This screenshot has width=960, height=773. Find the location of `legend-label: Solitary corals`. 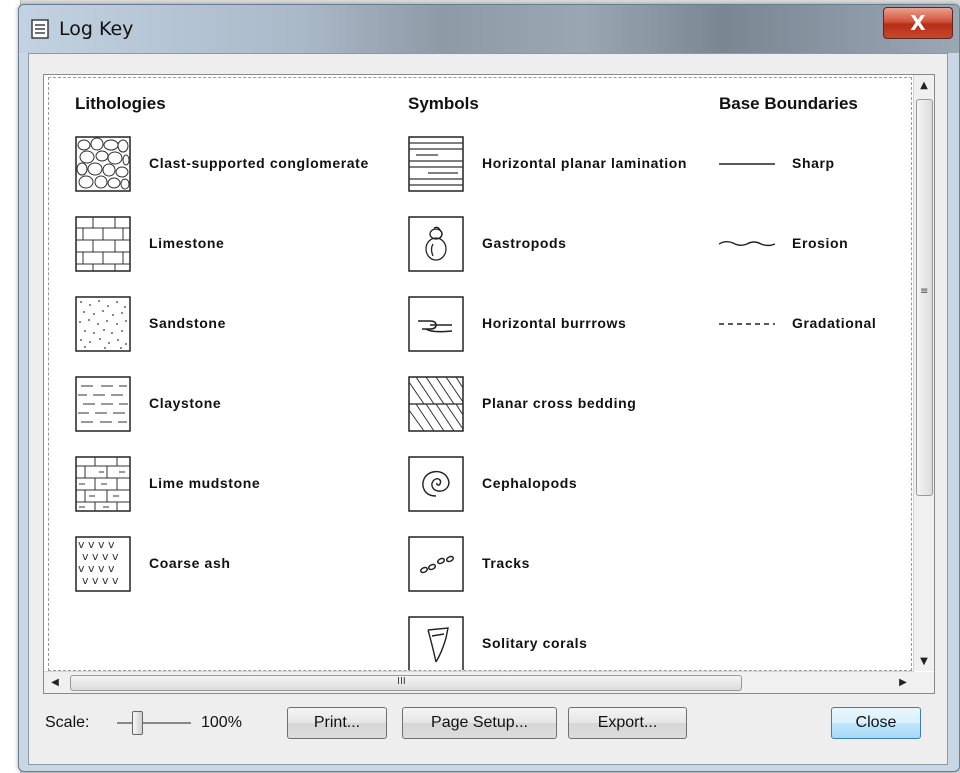

legend-label: Solitary corals is located at coordinates (535, 643).